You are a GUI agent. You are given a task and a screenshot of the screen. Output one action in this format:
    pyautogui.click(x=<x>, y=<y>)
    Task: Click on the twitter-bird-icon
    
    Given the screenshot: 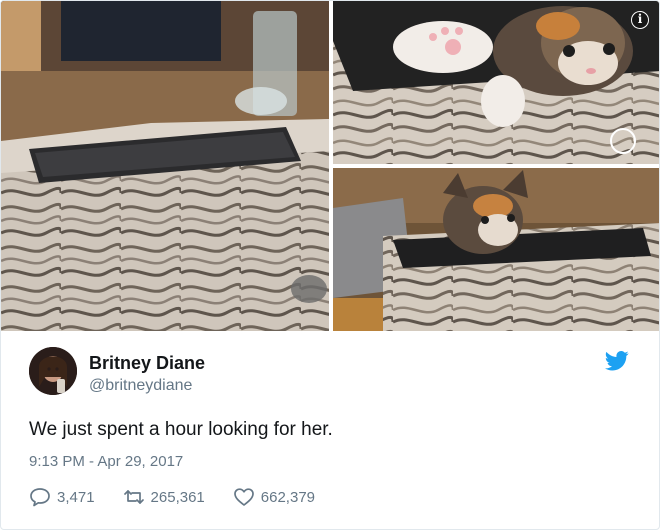 What is the action you would take?
    pyautogui.click(x=616, y=361)
    